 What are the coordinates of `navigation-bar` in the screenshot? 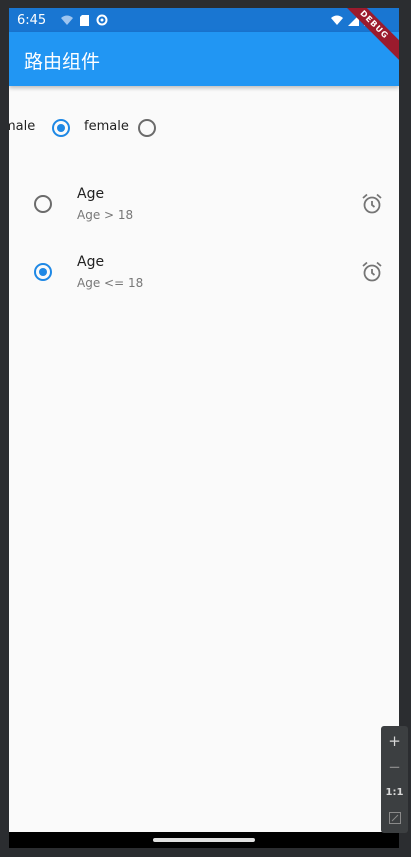 It's located at (204, 840).